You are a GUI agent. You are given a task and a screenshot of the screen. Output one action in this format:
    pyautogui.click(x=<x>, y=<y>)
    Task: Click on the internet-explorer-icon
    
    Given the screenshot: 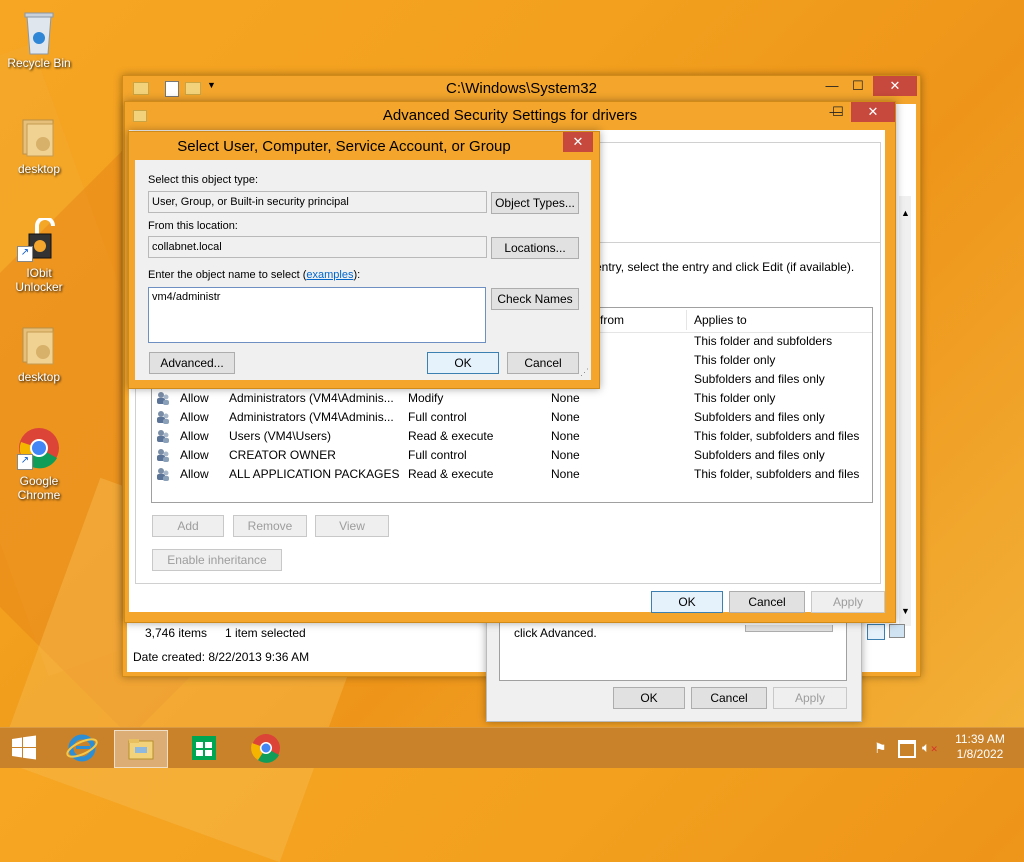 What is the action you would take?
    pyautogui.click(x=82, y=748)
    